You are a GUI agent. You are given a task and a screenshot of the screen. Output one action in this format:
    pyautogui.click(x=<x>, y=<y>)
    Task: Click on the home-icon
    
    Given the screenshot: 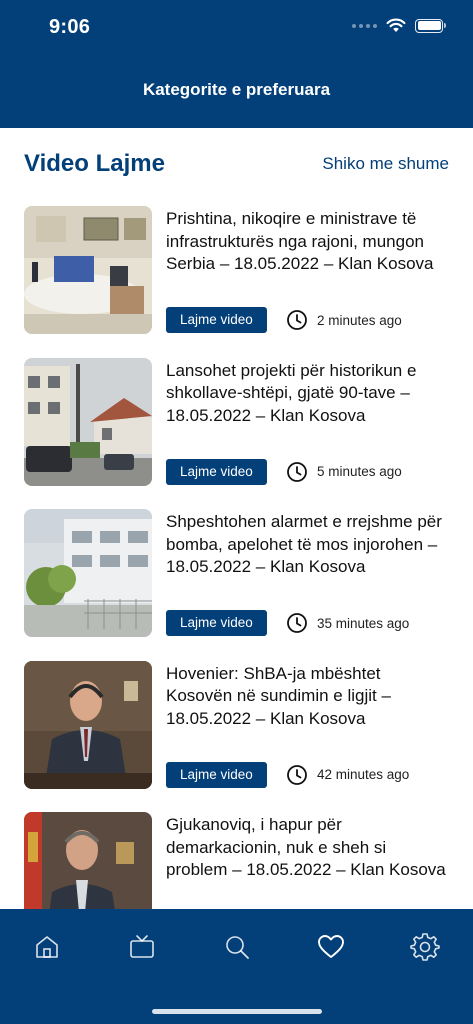 What is the action you would take?
    pyautogui.click(x=47, y=947)
    